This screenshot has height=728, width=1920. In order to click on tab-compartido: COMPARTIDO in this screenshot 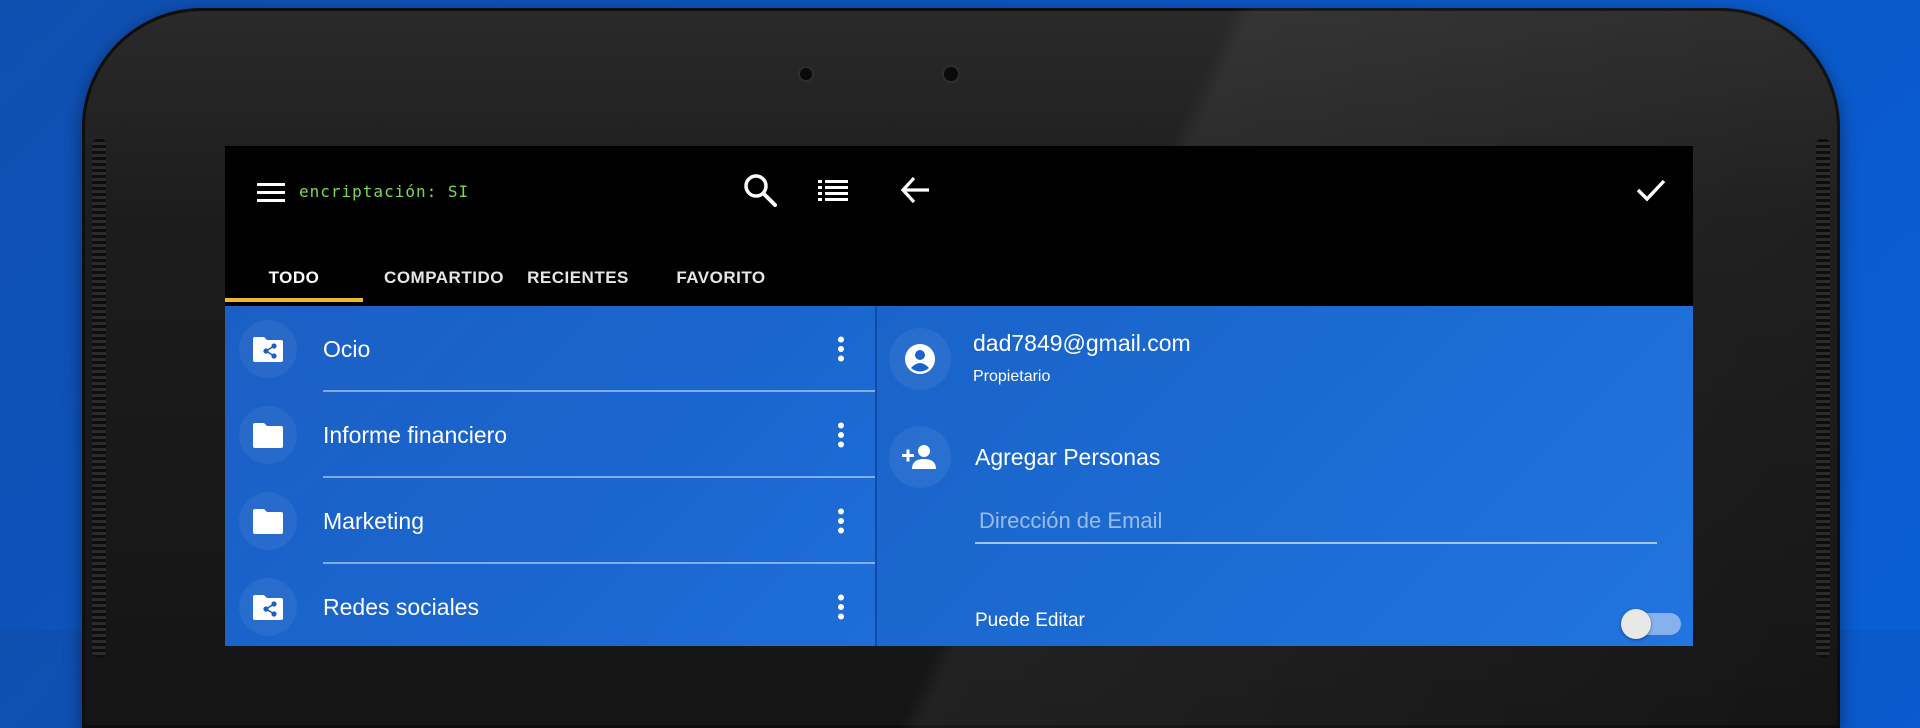, I will do `click(444, 278)`.